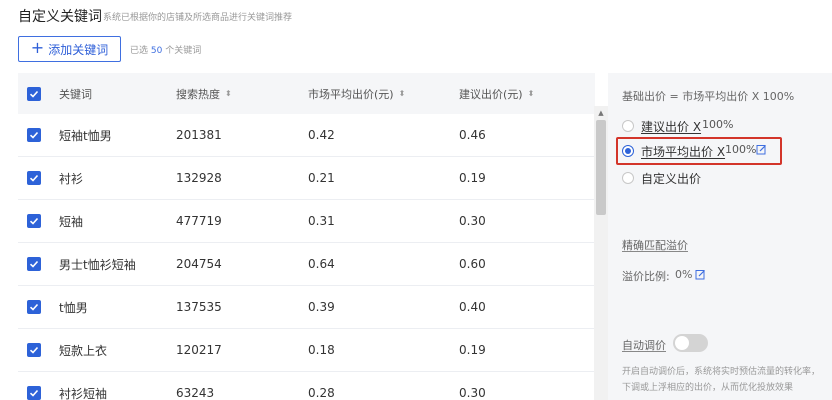 This screenshot has width=832, height=400. Describe the element at coordinates (644, 345) in the screenshot. I see `auto-adjust-label: 自动调价` at that location.